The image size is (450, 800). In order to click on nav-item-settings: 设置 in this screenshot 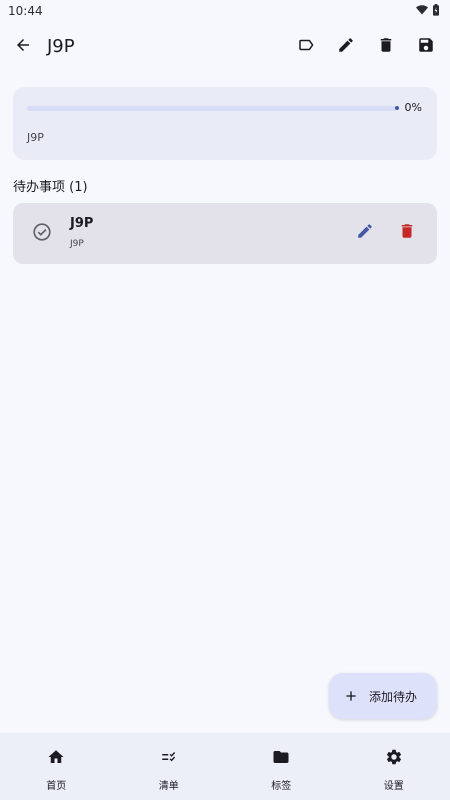, I will do `click(394, 766)`.